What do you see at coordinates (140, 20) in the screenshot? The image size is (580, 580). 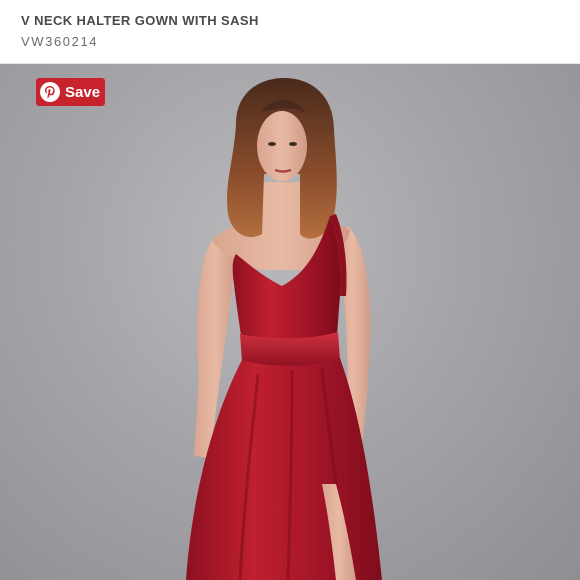 I see `product-title: V NECK HALTER GOWN WITH SASH` at bounding box center [140, 20].